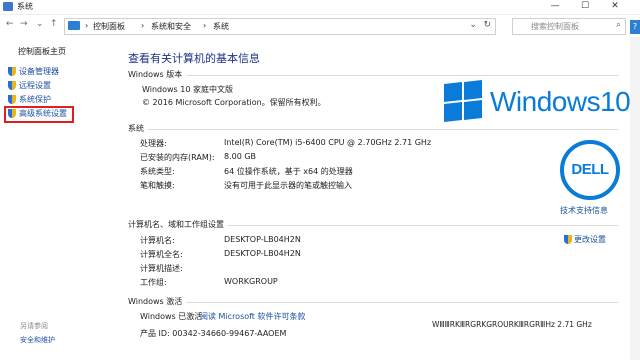 The height and width of the screenshot is (360, 640). Describe the element at coordinates (618, 25) in the screenshot. I see `search-icon: ⌕` at that location.